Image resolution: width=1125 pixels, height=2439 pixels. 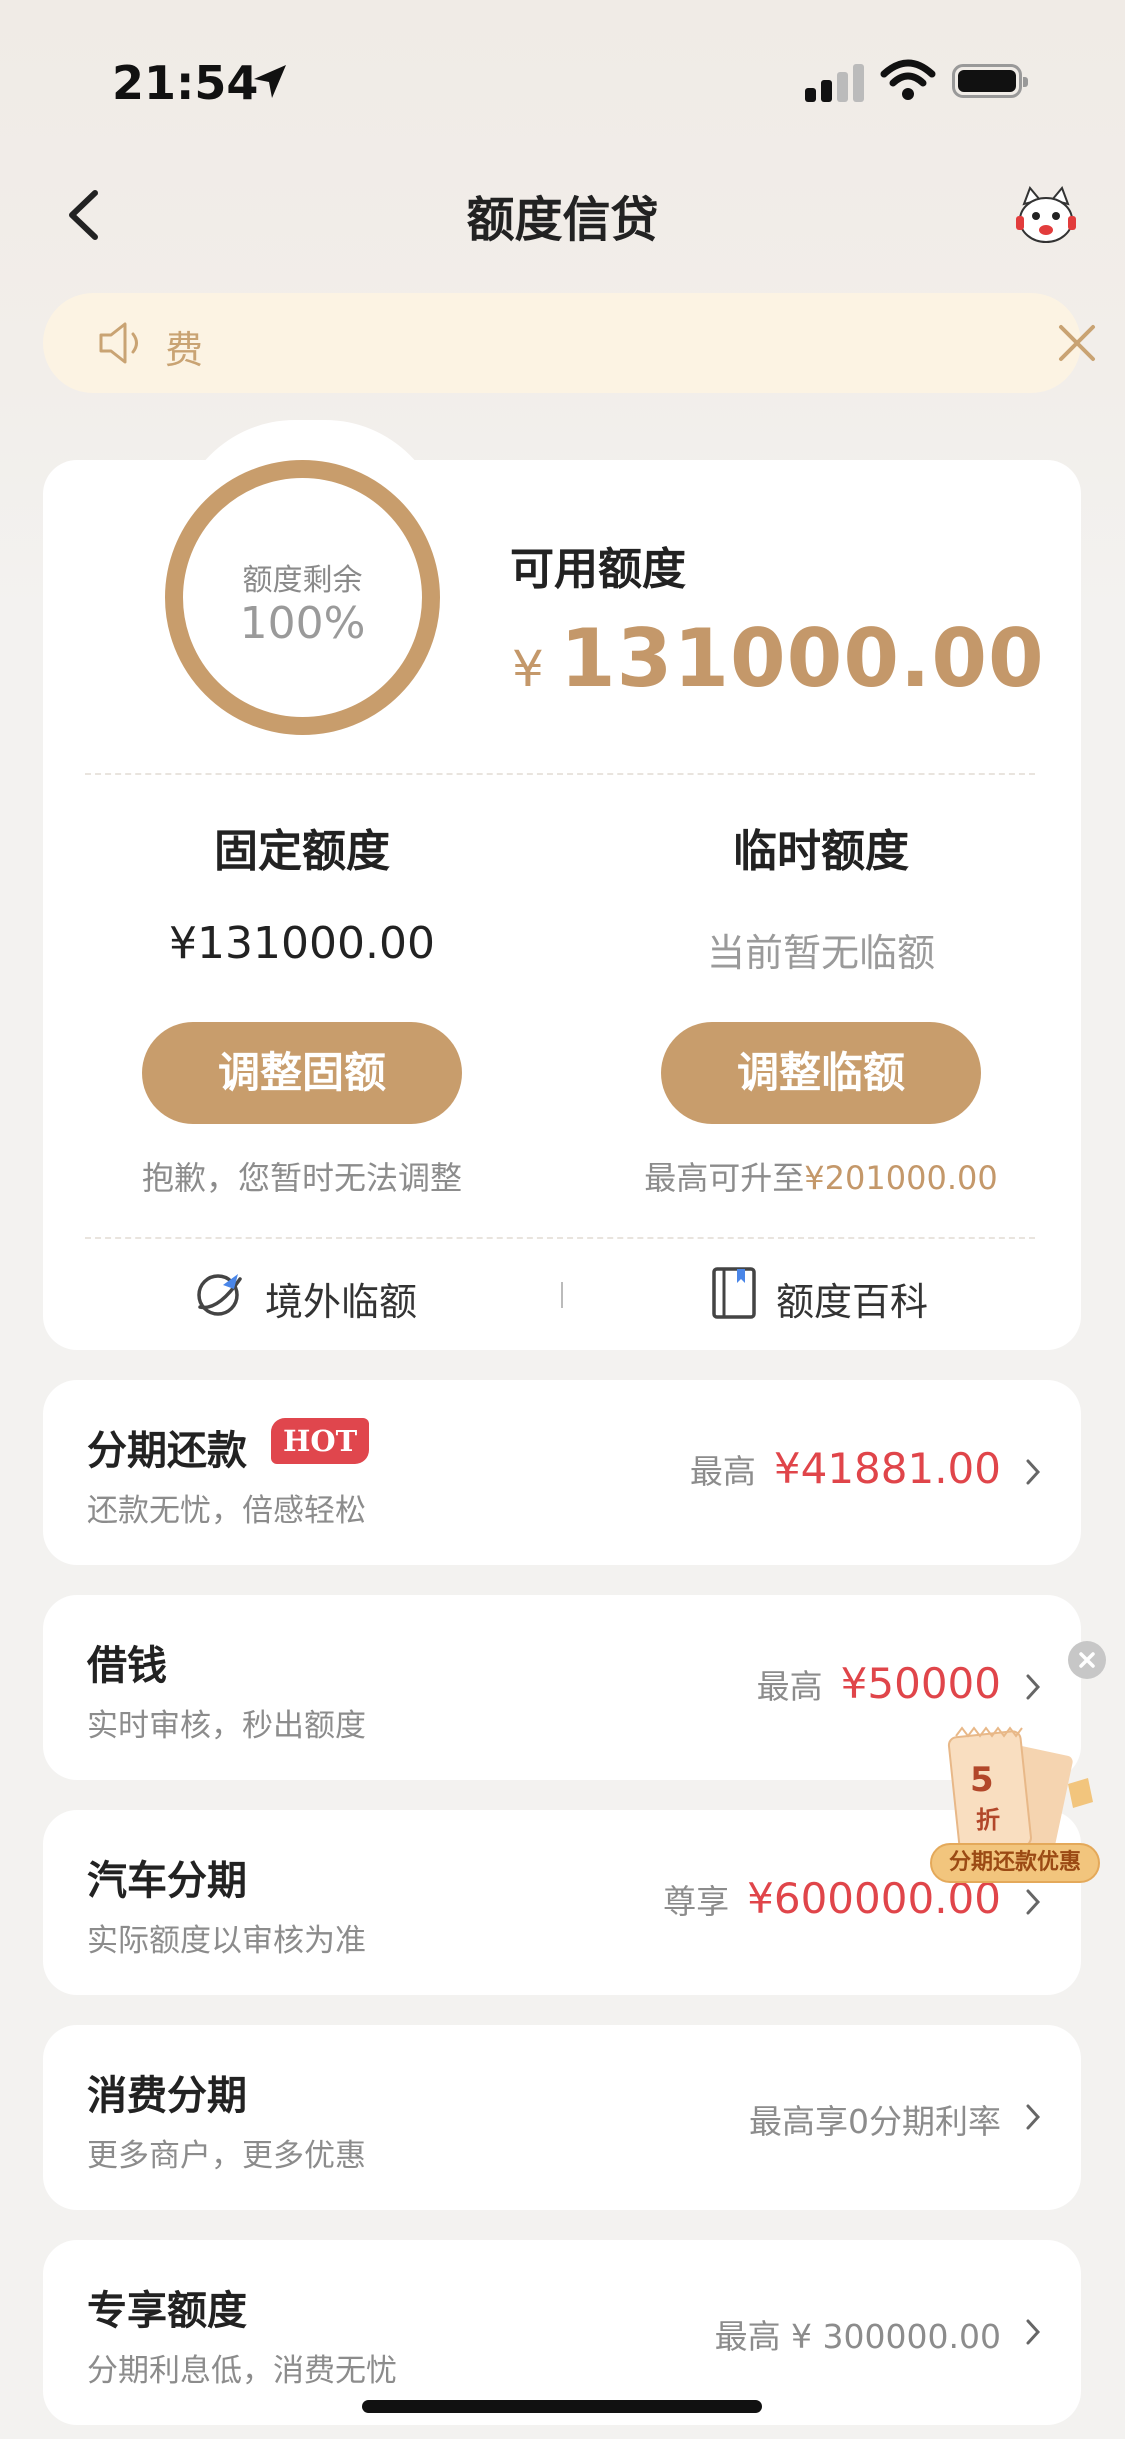 I want to click on notice-bar: 费, so click(x=569, y=343).